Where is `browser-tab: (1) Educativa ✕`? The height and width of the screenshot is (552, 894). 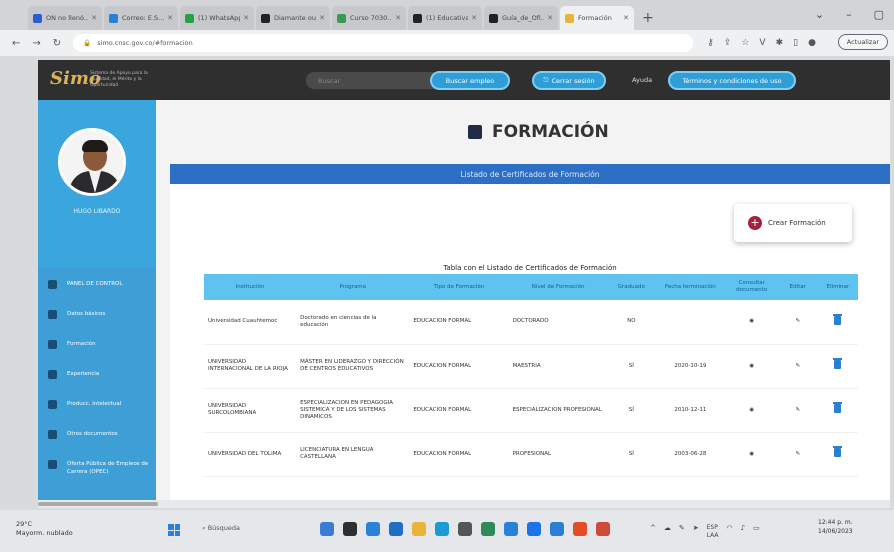 browser-tab: (1) Educativa ✕ is located at coordinates (445, 18).